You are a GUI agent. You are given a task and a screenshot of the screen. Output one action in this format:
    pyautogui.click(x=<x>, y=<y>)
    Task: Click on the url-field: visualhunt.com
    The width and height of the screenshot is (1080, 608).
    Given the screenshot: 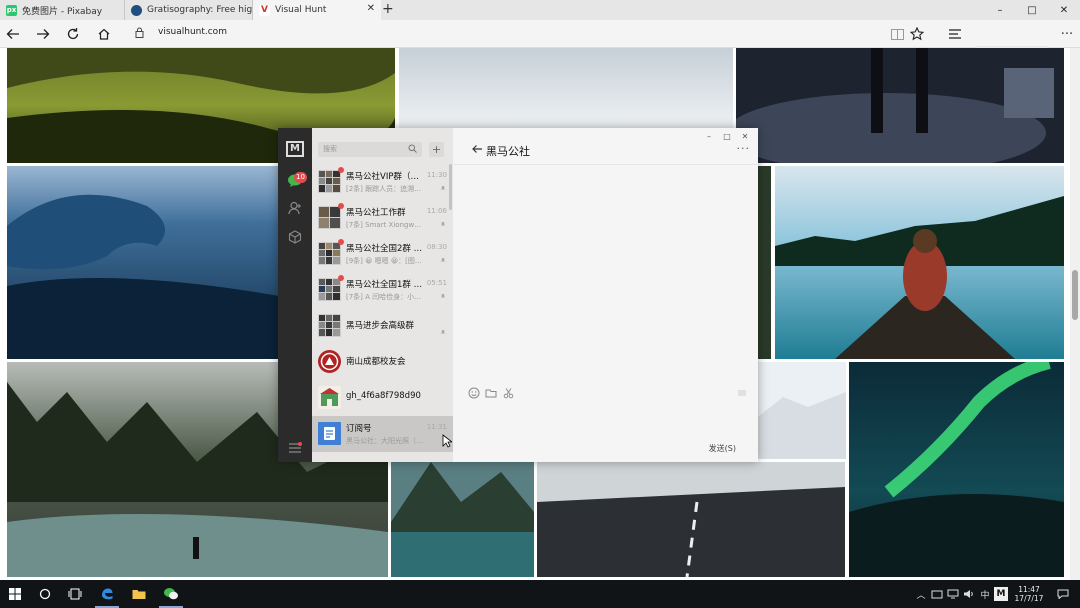 What is the action you would take?
    pyautogui.click(x=192, y=32)
    